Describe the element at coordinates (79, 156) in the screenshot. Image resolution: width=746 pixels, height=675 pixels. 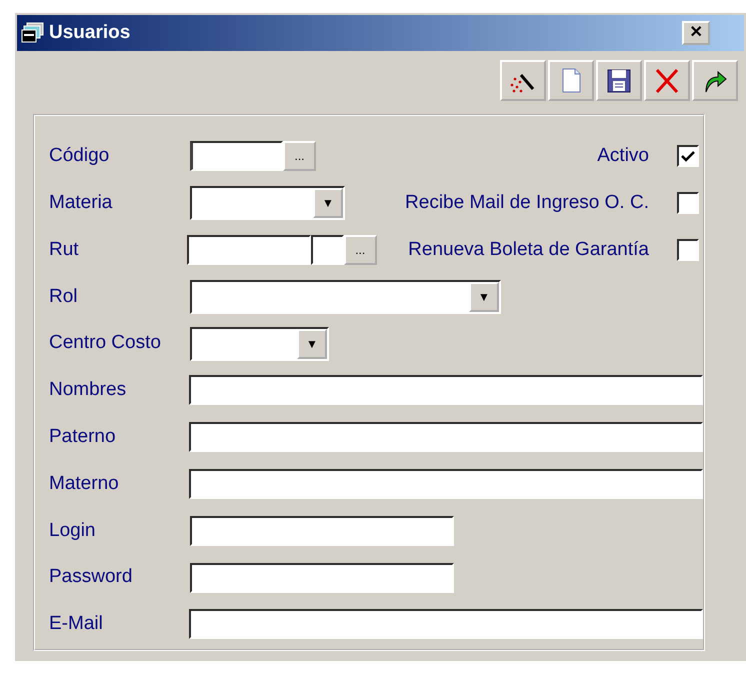
I see `field-label: Código` at that location.